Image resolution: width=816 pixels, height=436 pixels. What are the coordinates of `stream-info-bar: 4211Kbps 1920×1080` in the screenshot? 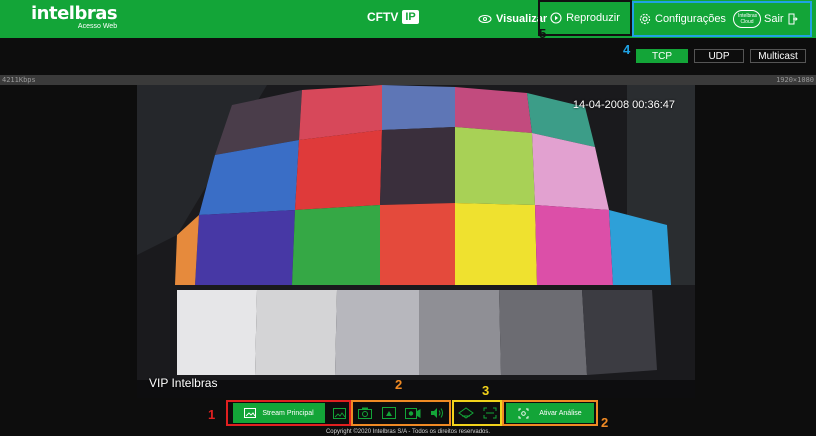 It's located at (408, 80).